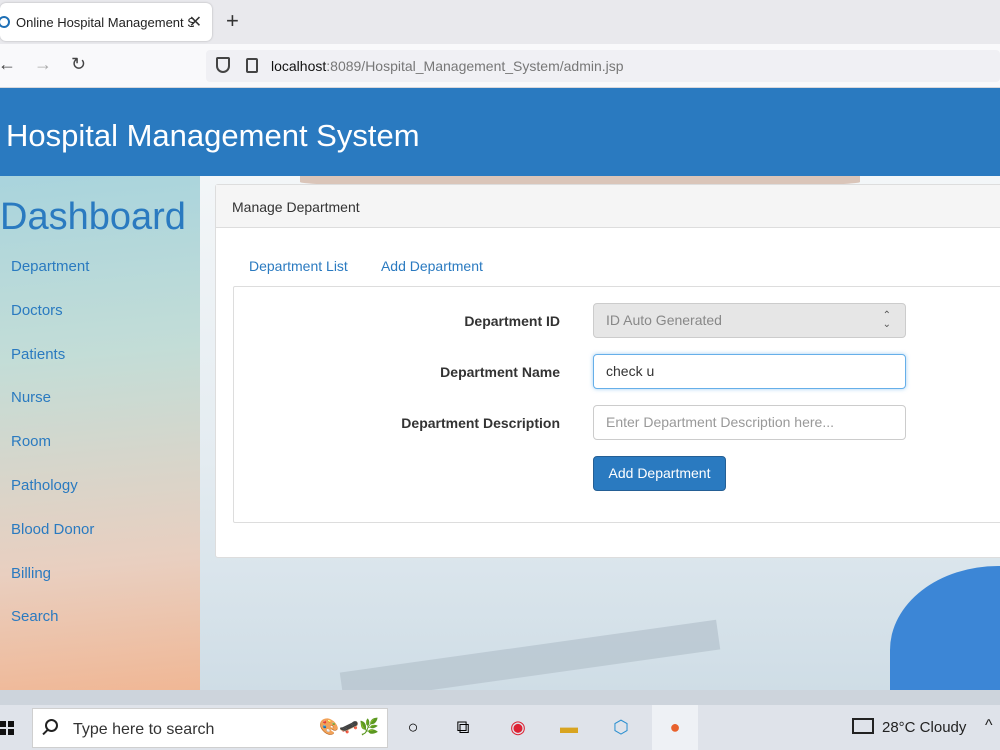  What do you see at coordinates (659, 473) in the screenshot?
I see `add-department-button: Add Department` at bounding box center [659, 473].